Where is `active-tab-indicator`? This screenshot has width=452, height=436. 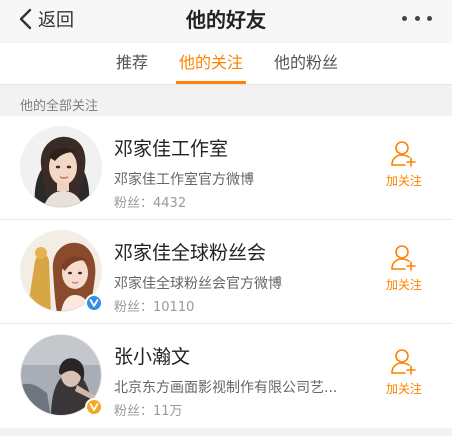 active-tab-indicator is located at coordinates (211, 82).